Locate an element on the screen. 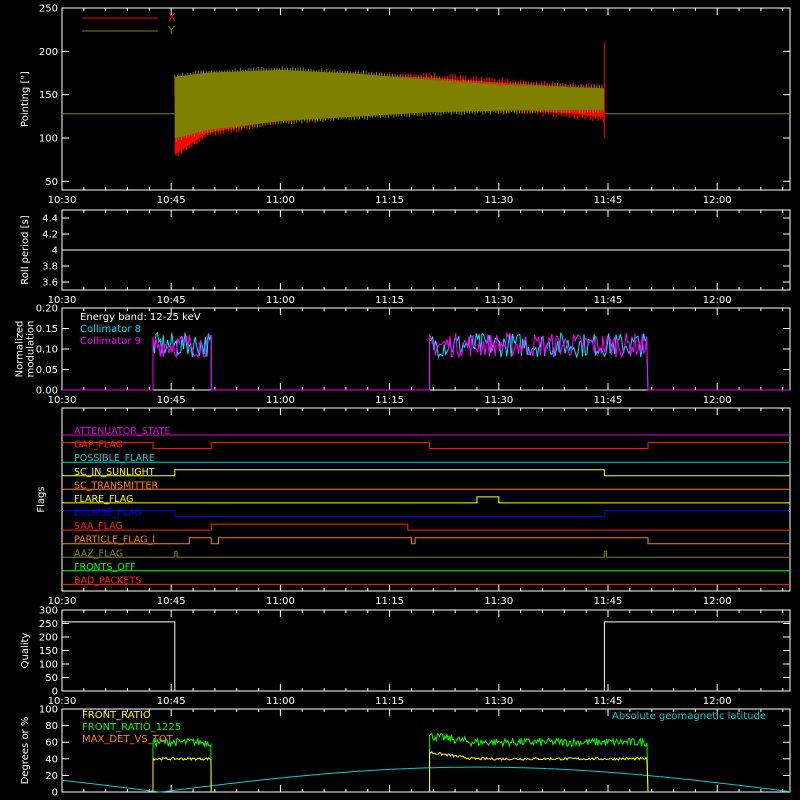 This screenshot has height=800, width=800. flag-label: GAP_FLAG is located at coordinates (98, 445).